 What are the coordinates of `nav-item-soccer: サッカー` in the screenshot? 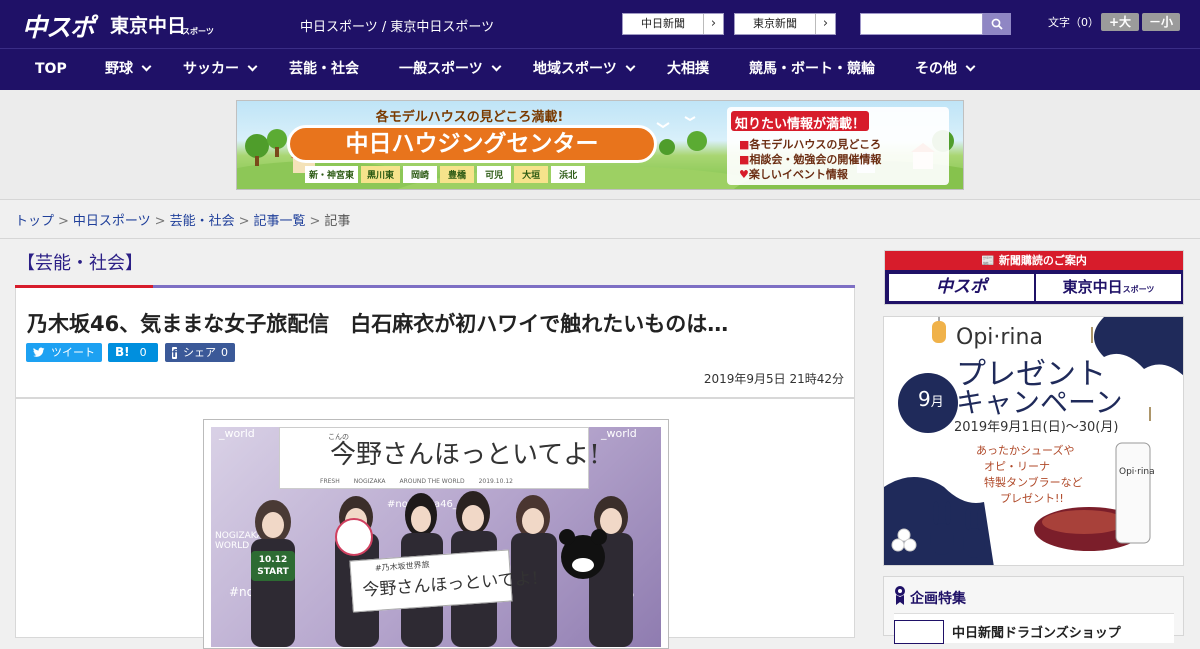 It's located at (220, 69).